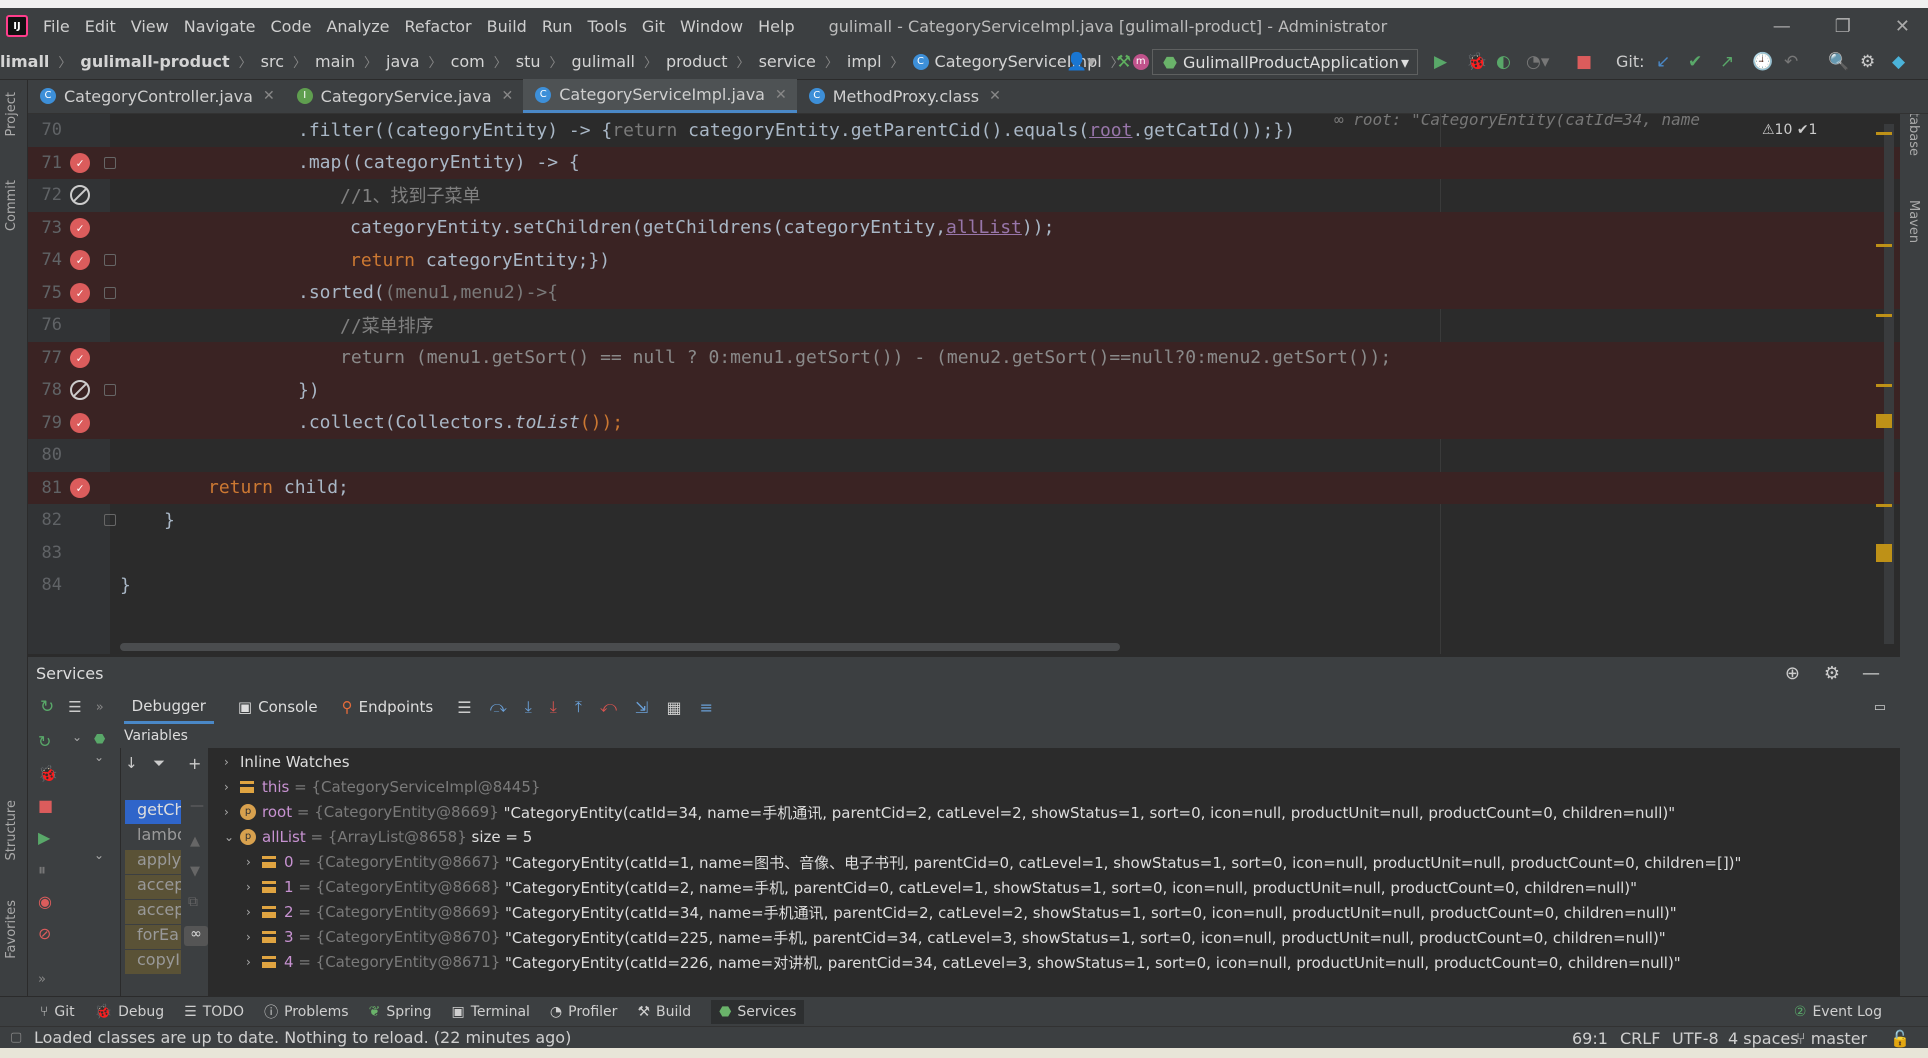 The height and width of the screenshot is (1058, 1928). I want to click on commit-tool-button: Commit, so click(11, 205).